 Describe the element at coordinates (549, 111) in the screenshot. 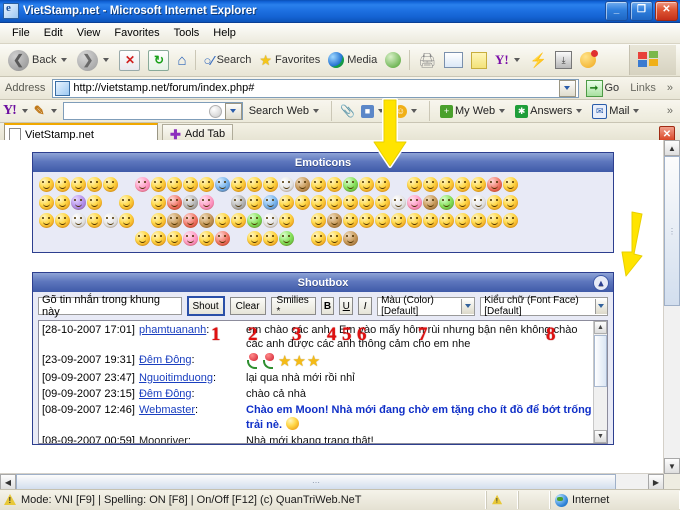

I see `answers-button: ✱ Answers` at that location.